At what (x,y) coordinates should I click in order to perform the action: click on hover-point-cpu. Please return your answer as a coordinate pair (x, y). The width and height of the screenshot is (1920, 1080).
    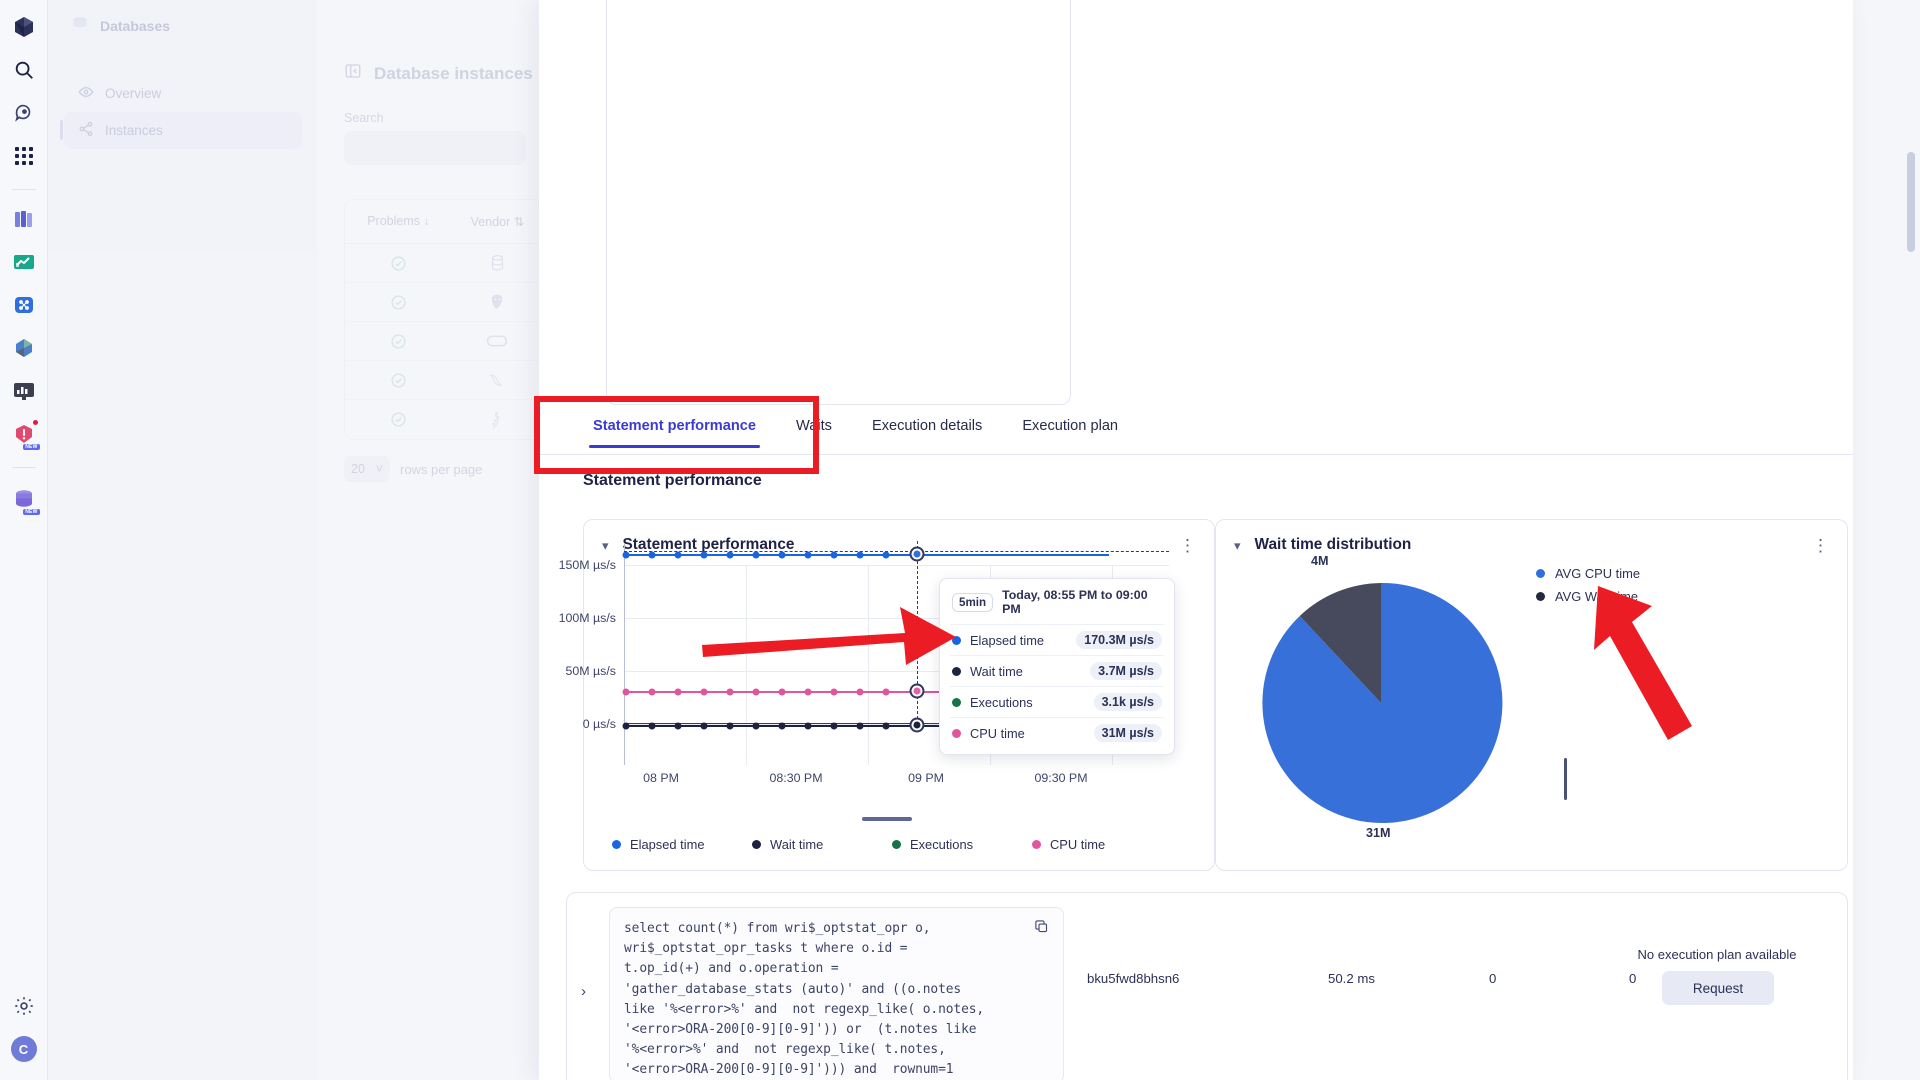
    Looking at the image, I should click on (917, 691).